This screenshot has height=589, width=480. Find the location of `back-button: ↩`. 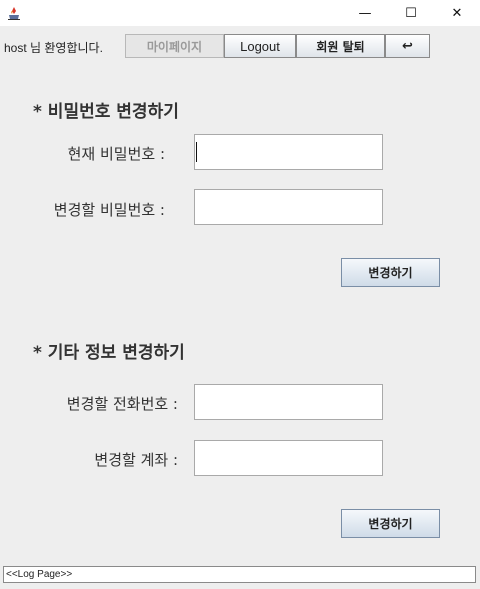

back-button: ↩ is located at coordinates (407, 46).